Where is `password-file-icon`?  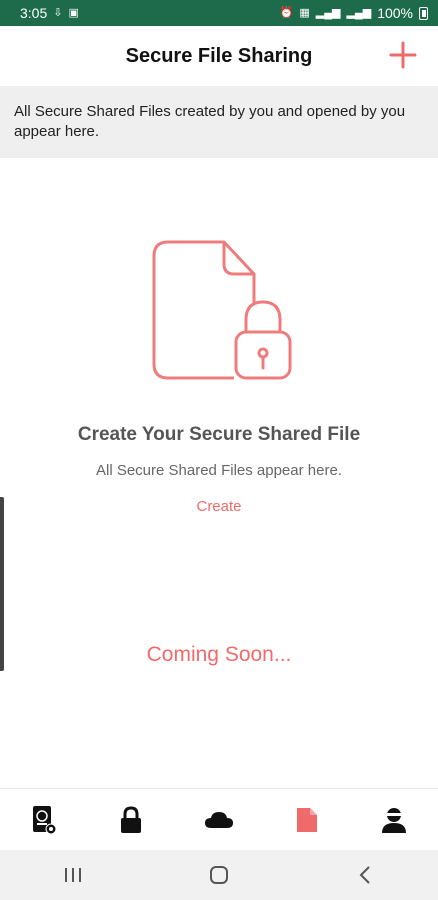
password-file-icon is located at coordinates (44, 819).